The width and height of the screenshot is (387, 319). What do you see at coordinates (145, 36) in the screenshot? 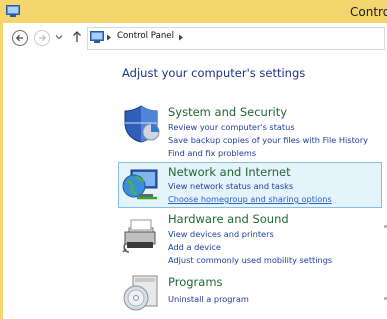
I see `breadcrumb-control-panel: Control Panel` at bounding box center [145, 36].